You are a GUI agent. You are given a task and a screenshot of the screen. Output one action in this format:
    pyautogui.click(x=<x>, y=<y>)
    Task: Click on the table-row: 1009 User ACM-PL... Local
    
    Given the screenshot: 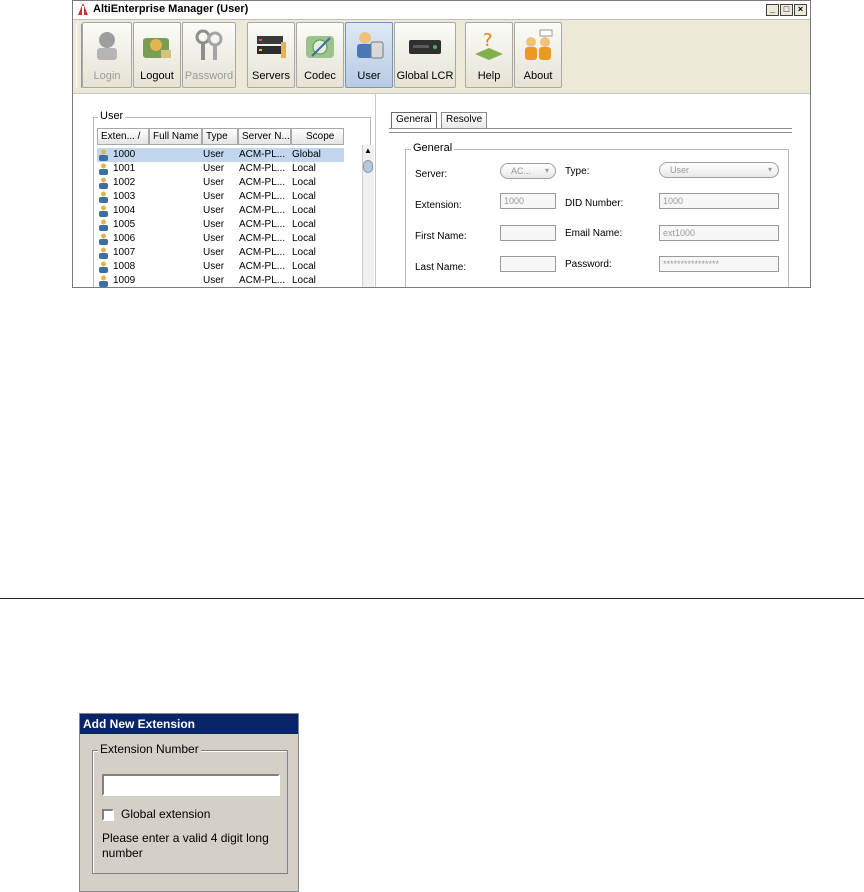 What is the action you would take?
    pyautogui.click(x=220, y=280)
    